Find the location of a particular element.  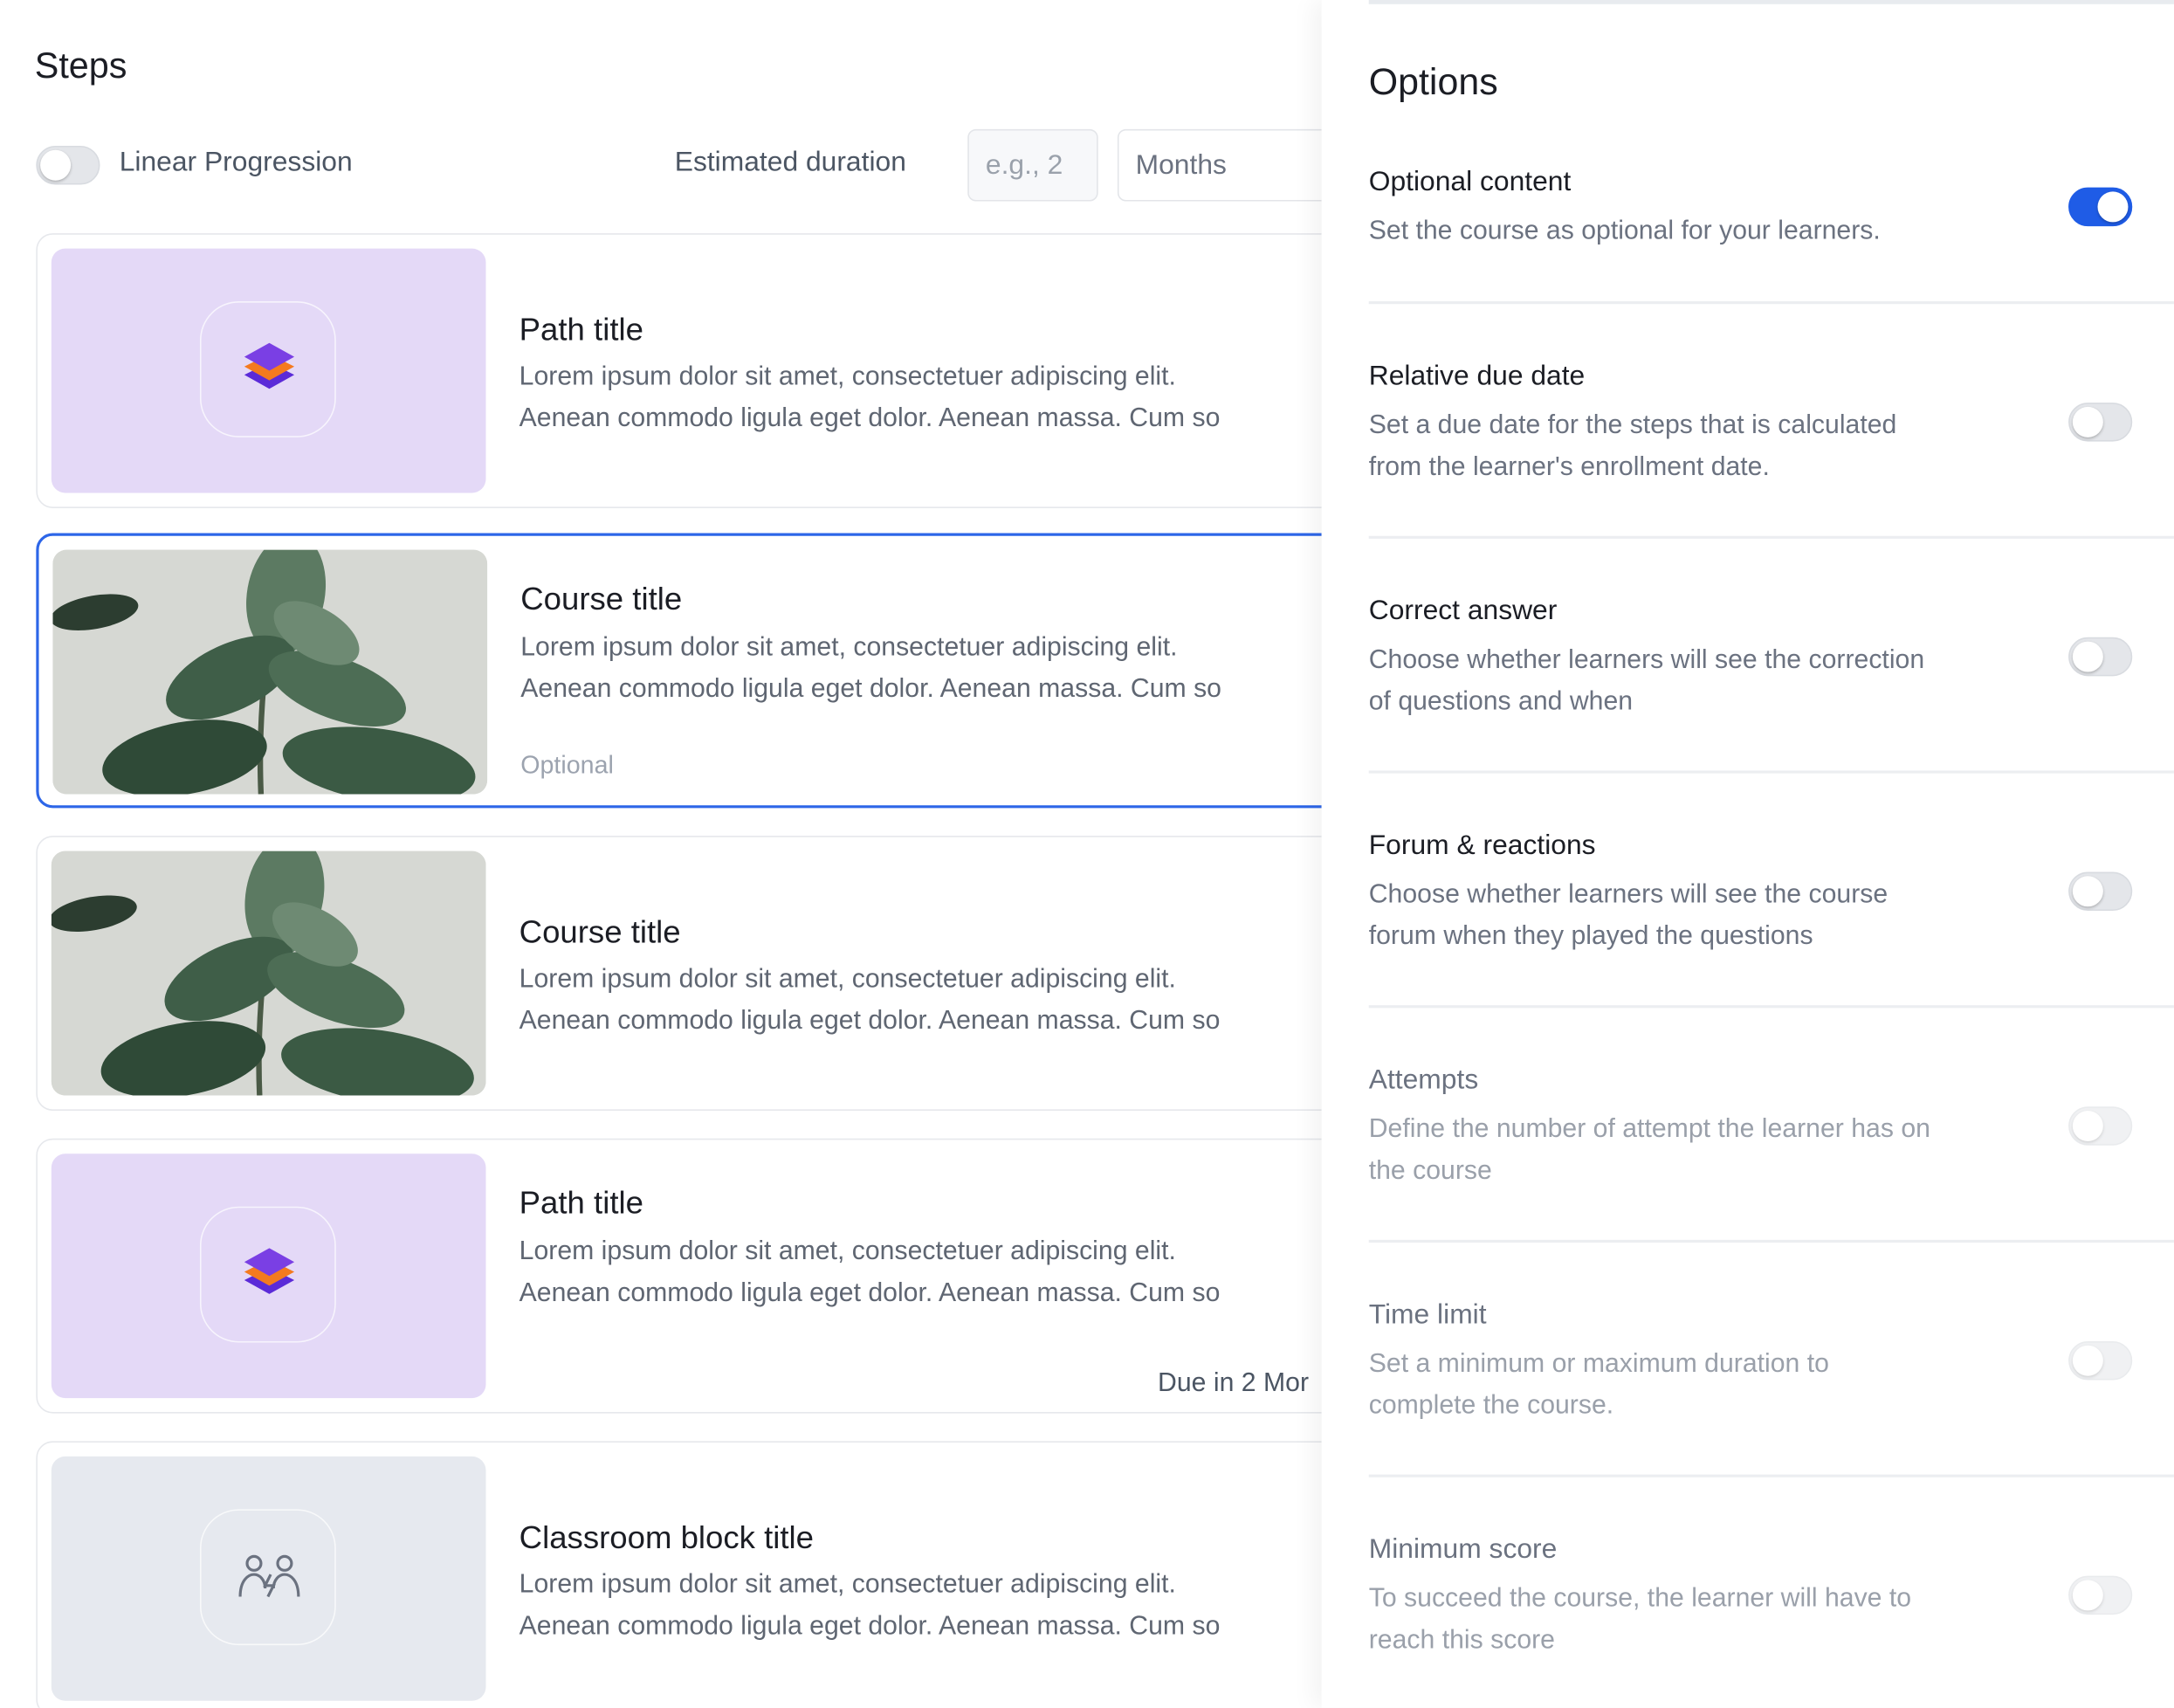

linear-progression-toggle is located at coordinates (68, 165).